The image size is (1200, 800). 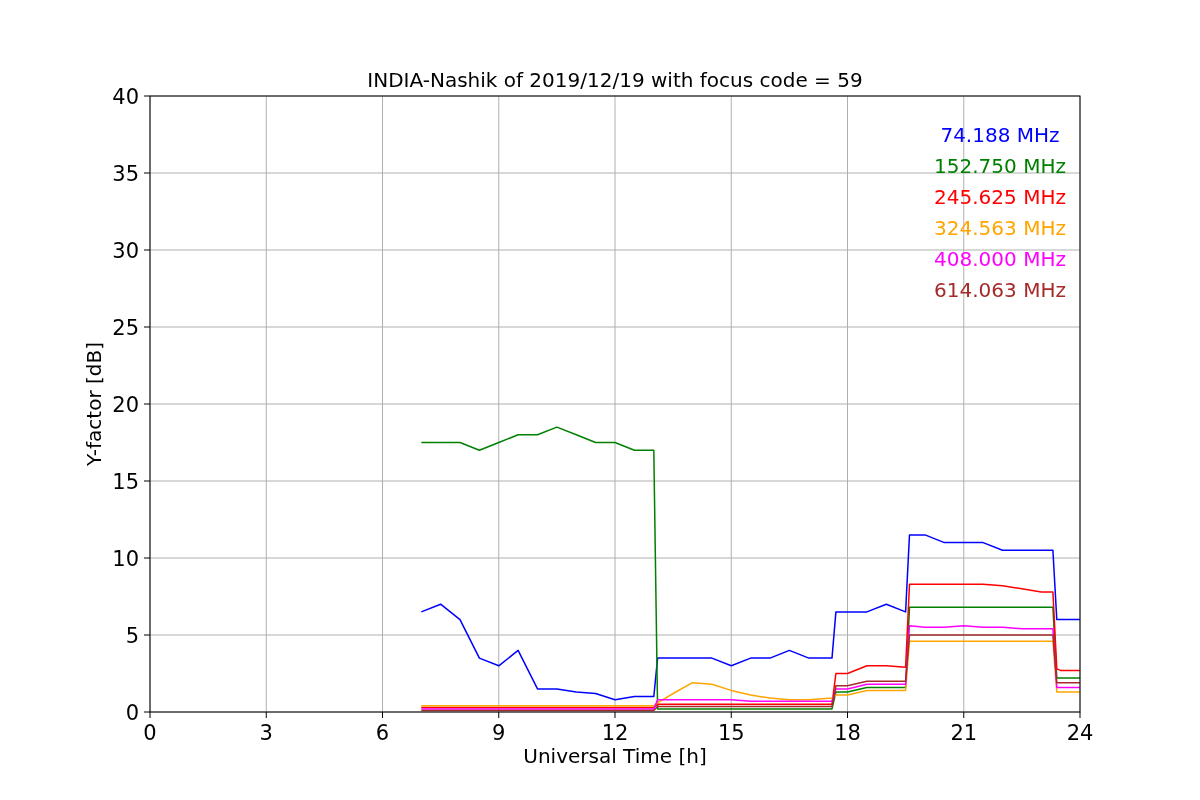 What do you see at coordinates (382, 733) in the screenshot?
I see `tick-label: 6` at bounding box center [382, 733].